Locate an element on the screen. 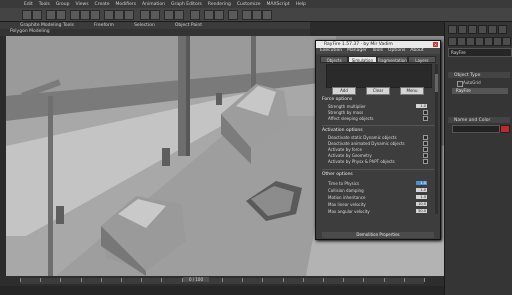 This screenshot has width=512, height=295. geometry-icon is located at coordinates (452, 41).